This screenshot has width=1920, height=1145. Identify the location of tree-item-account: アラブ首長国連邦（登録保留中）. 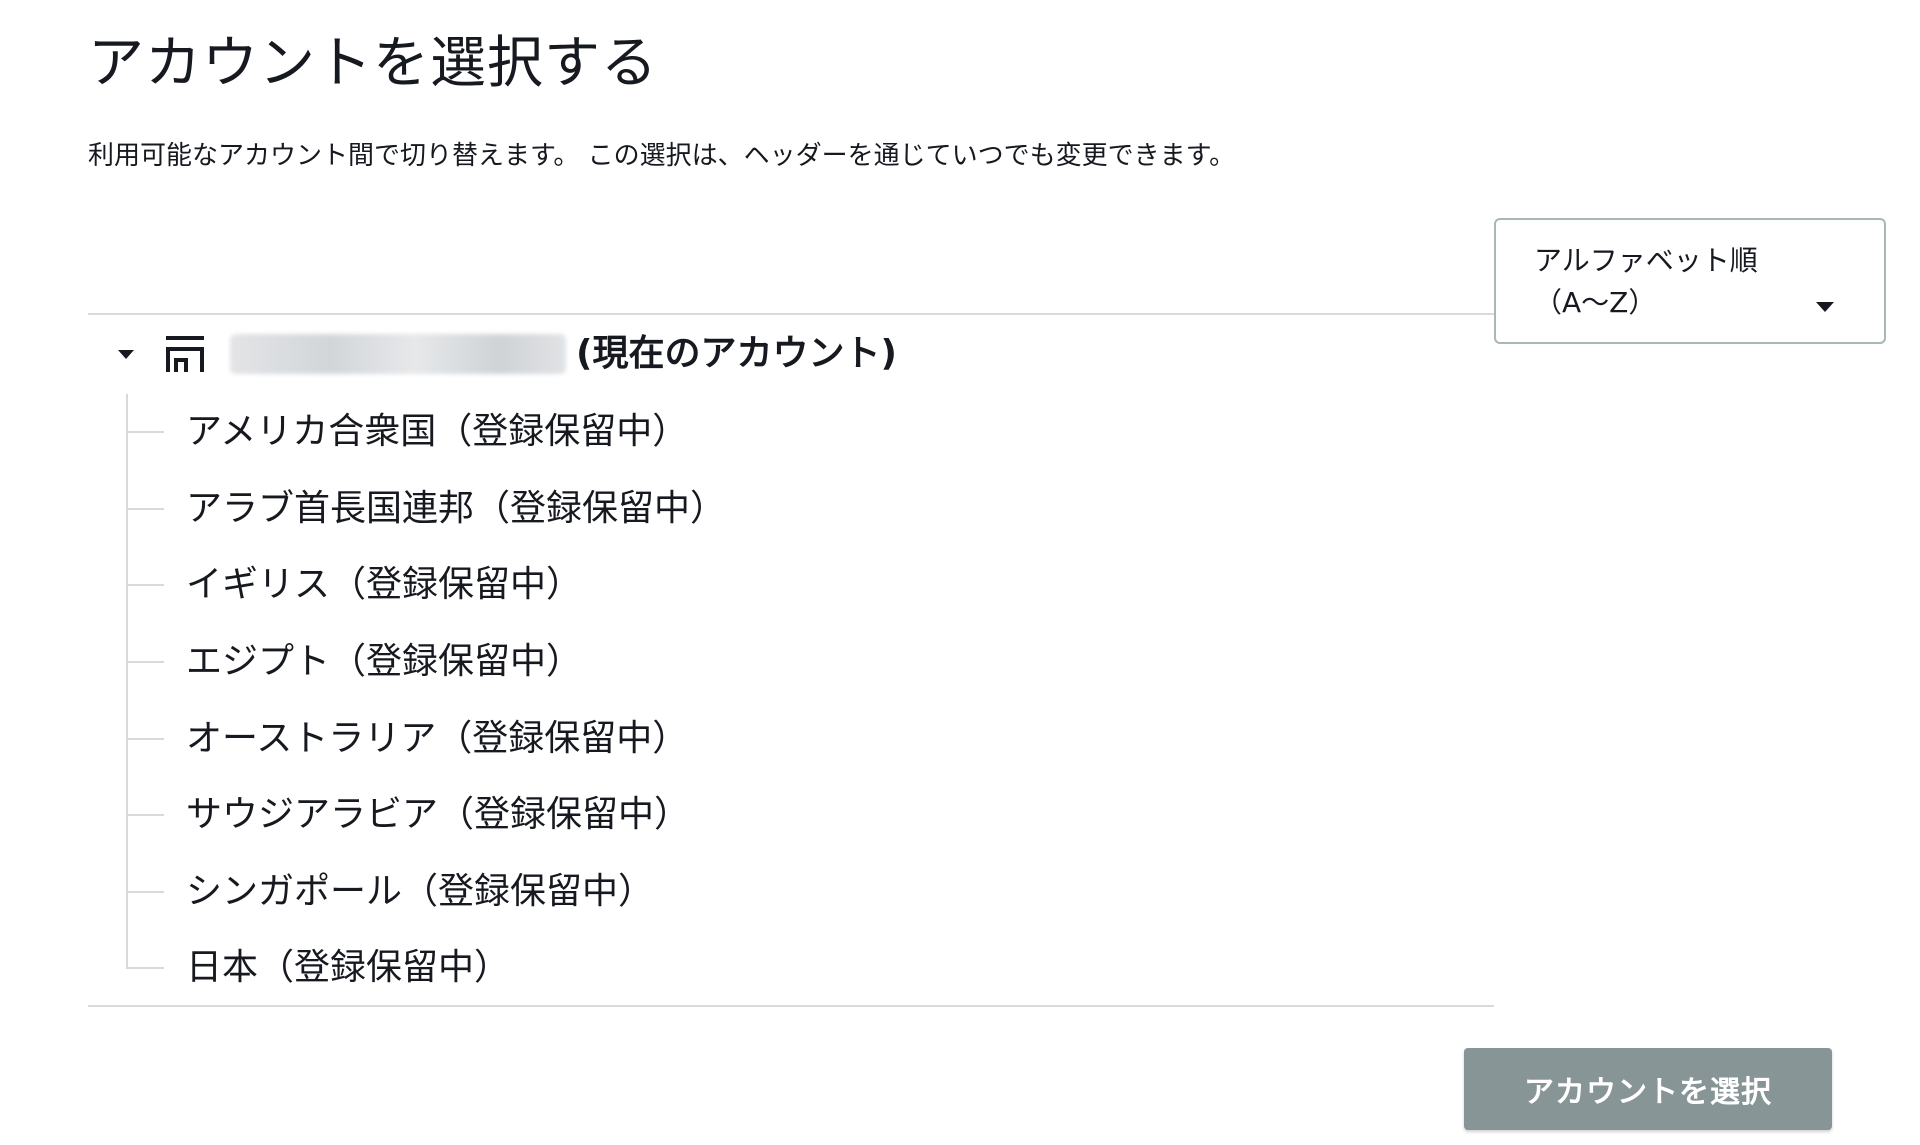
(676, 509).